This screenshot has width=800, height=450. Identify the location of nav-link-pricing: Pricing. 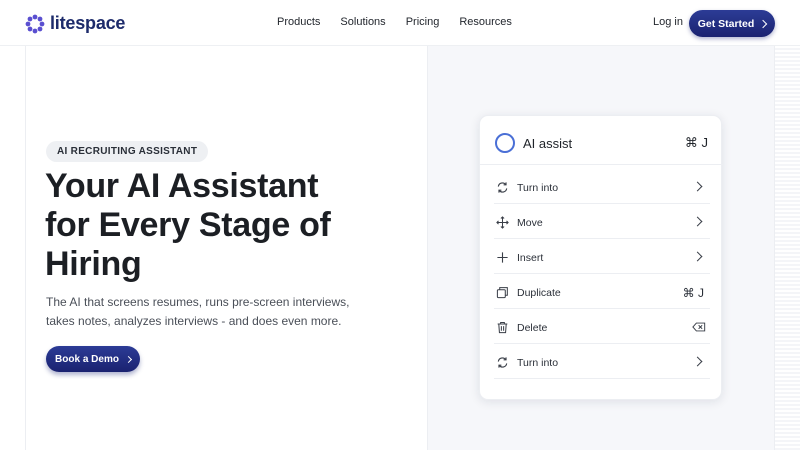
(423, 22).